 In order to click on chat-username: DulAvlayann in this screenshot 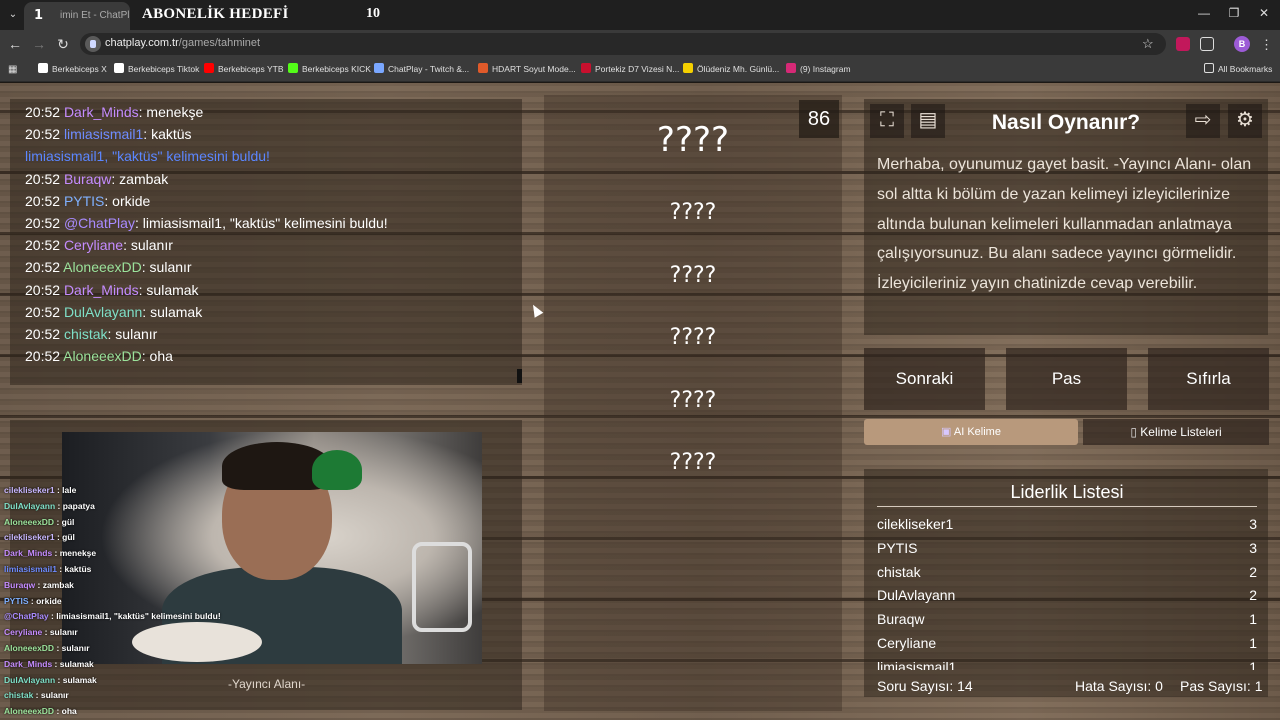, I will do `click(103, 312)`.